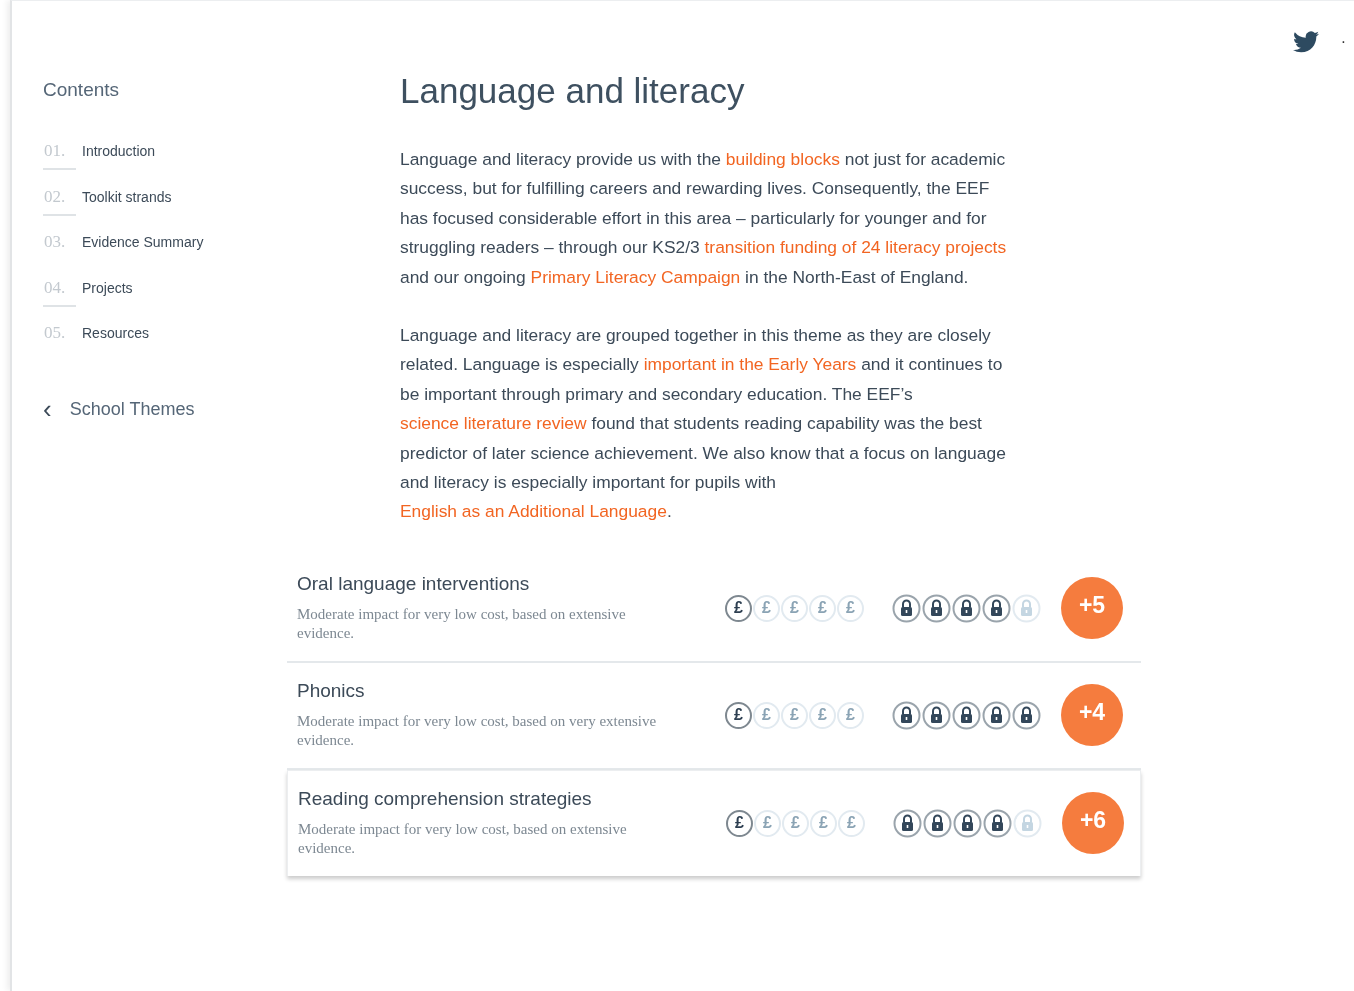  Describe the element at coordinates (331, 691) in the screenshot. I see `strand-title: Phonics` at that location.